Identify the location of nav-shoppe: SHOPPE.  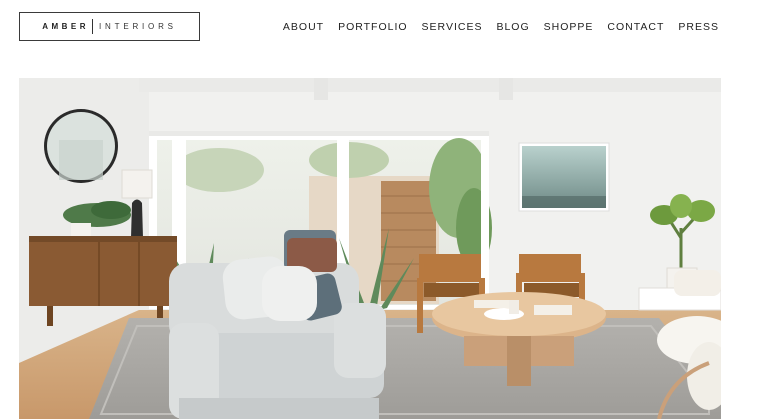
(569, 27).